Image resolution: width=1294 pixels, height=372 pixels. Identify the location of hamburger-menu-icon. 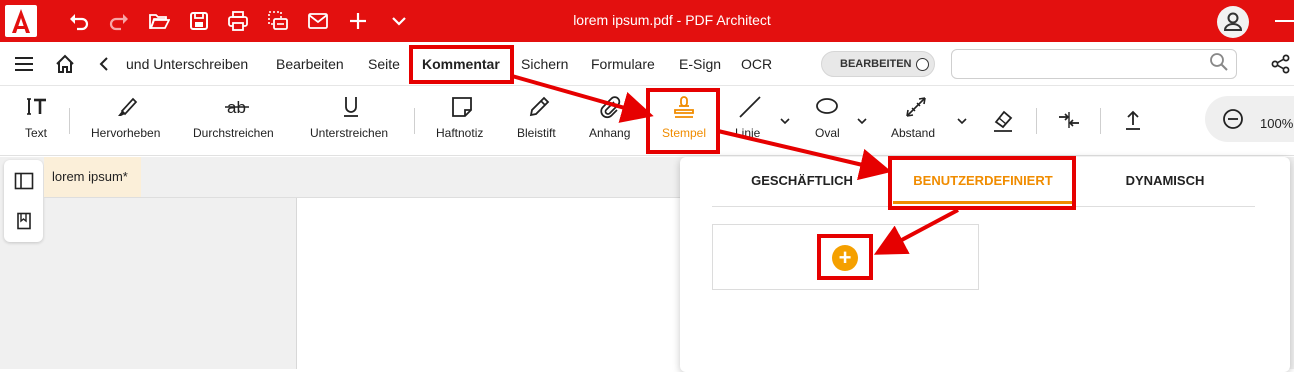
(24, 64).